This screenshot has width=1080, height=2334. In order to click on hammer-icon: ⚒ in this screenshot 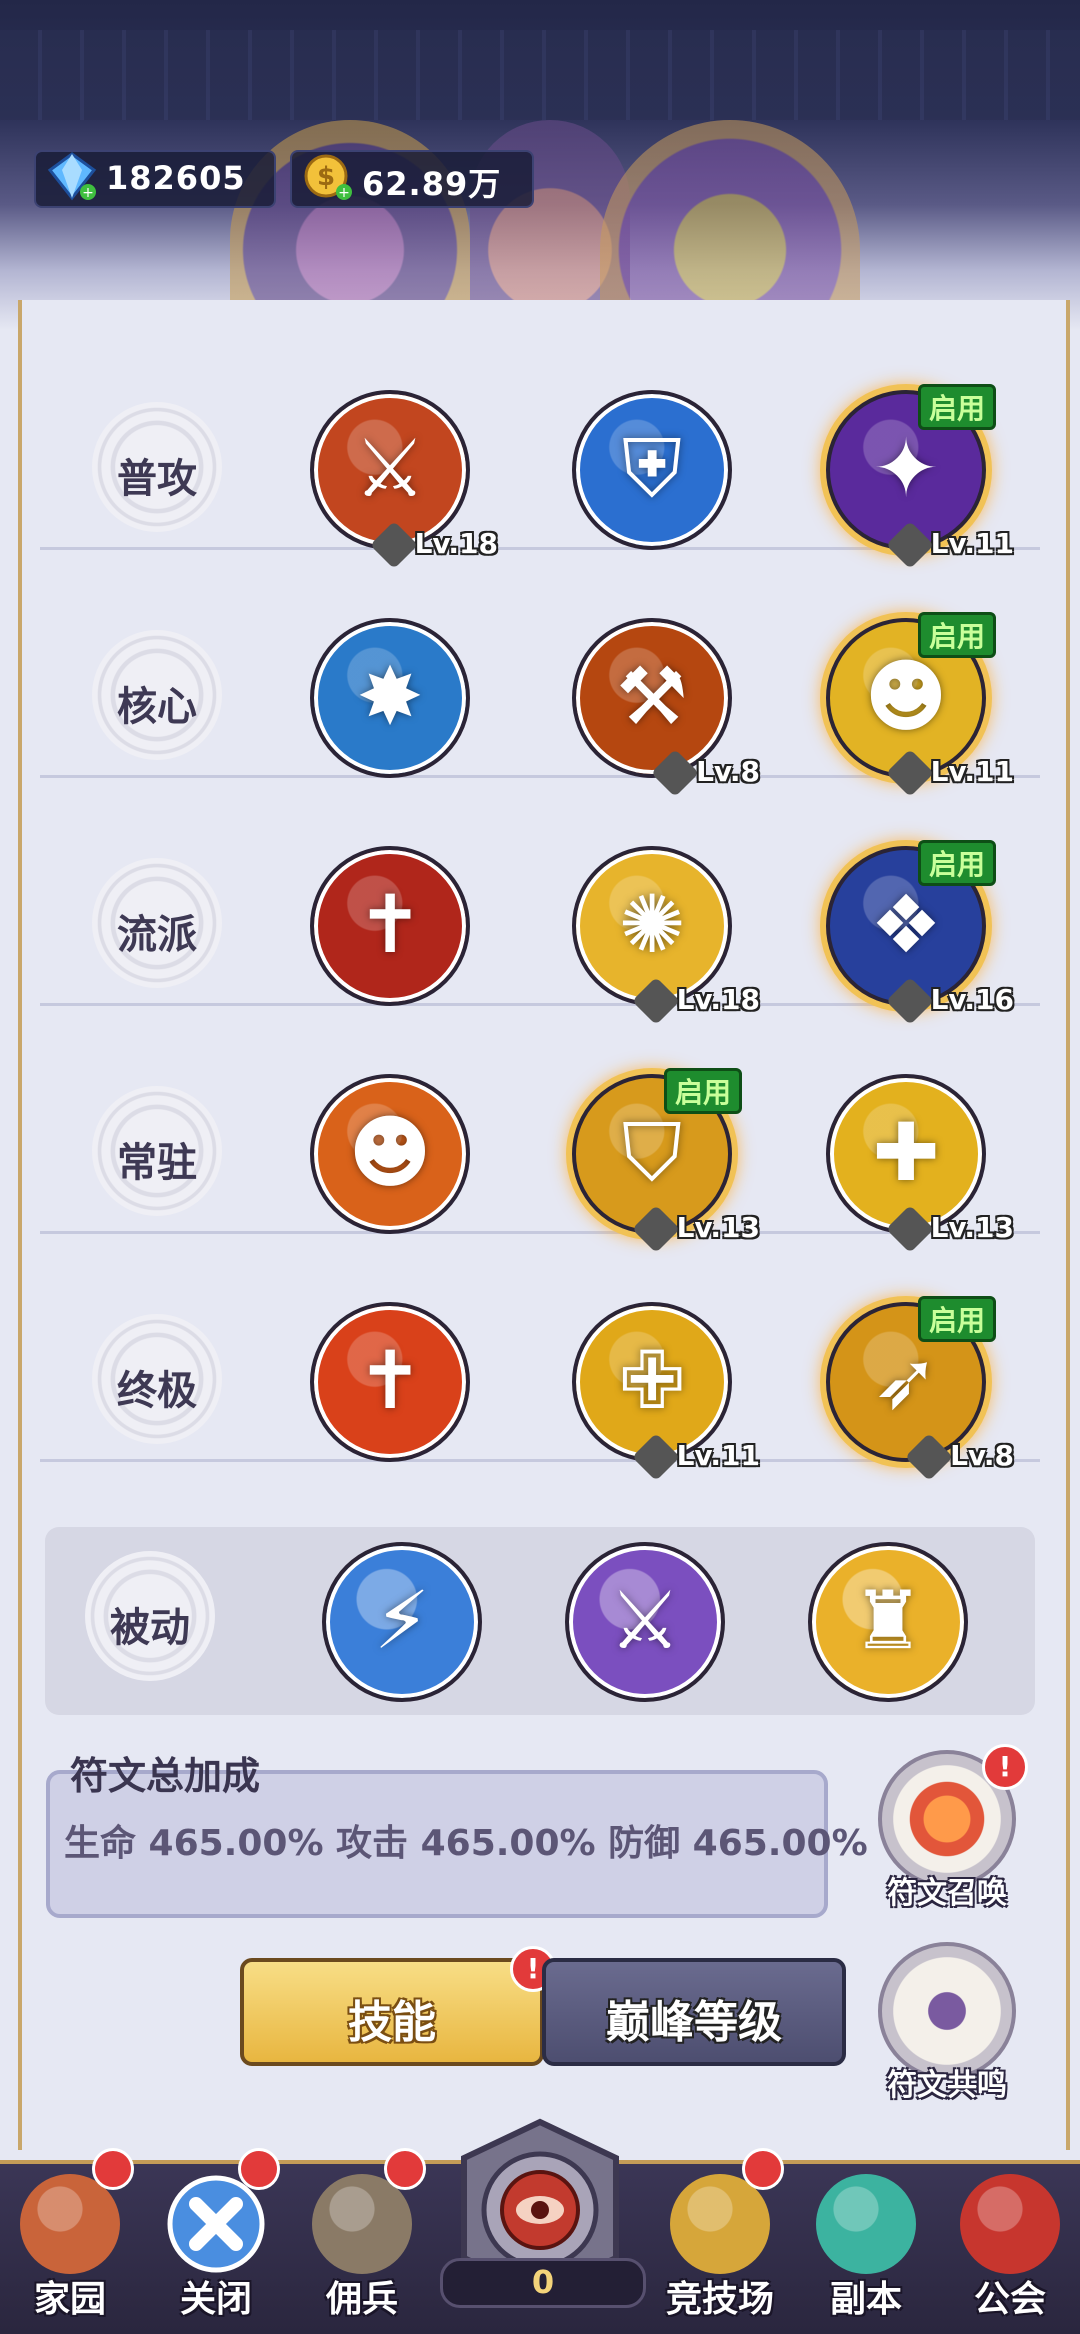, I will do `click(652, 698)`.